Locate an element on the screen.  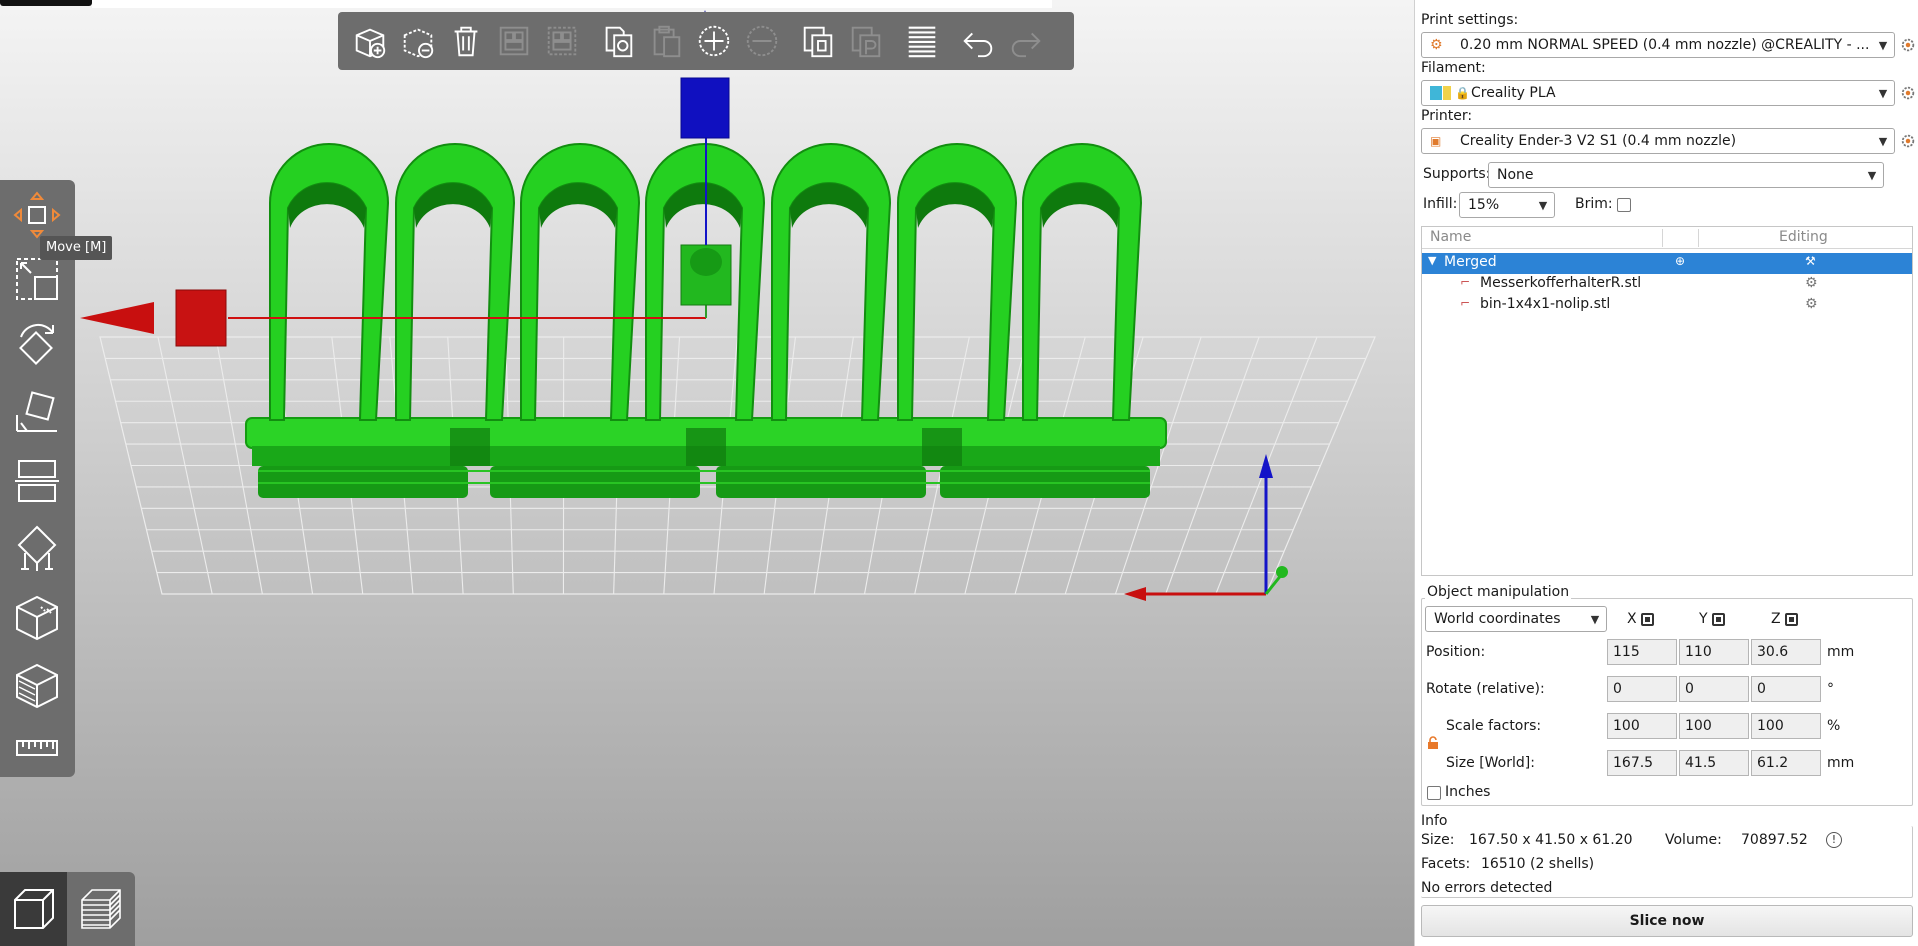
delete-all-icon is located at coordinates (466, 41).